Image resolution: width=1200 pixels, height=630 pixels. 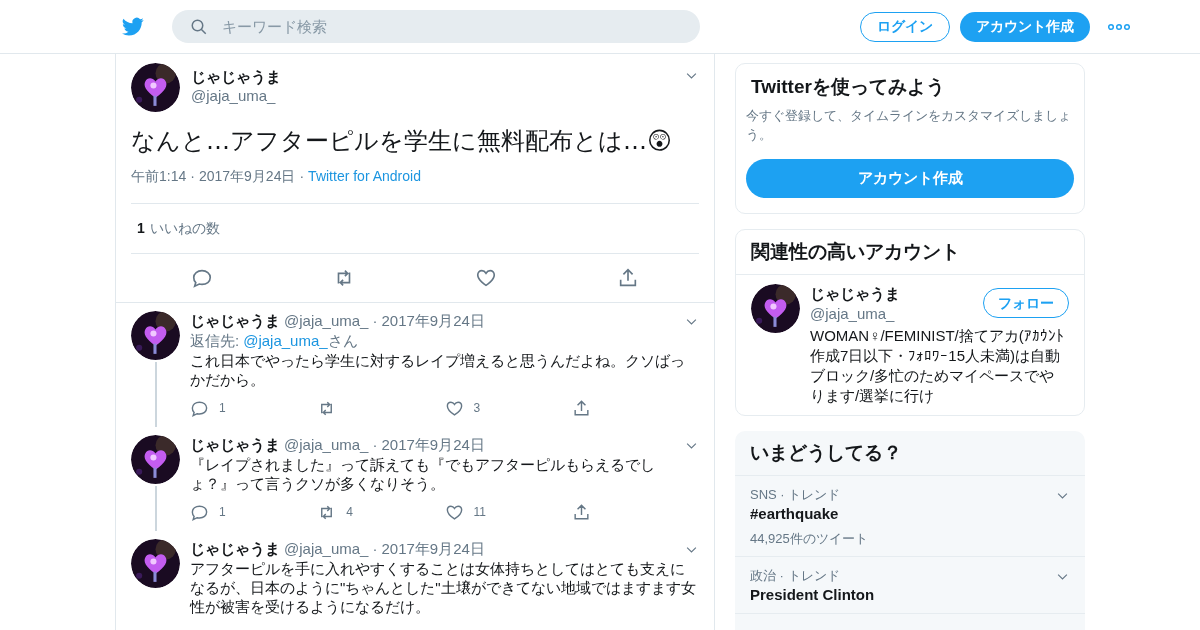 What do you see at coordinates (438, 370) in the screenshot?
I see `reply-text: これ日本でやったら学生に対するレイプ増えると思うんだよね。クソばっかだから。` at bounding box center [438, 370].